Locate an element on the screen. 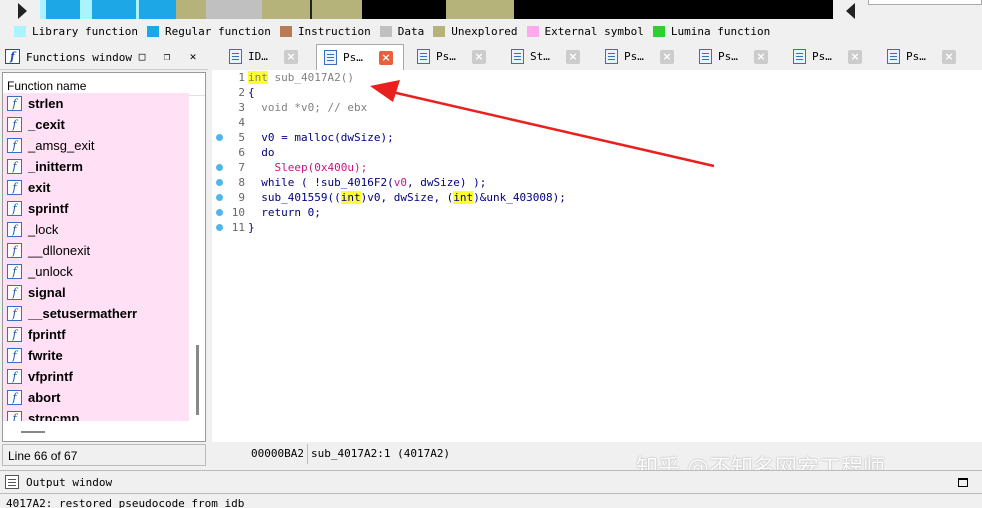  output-window-icon is located at coordinates (12, 482).